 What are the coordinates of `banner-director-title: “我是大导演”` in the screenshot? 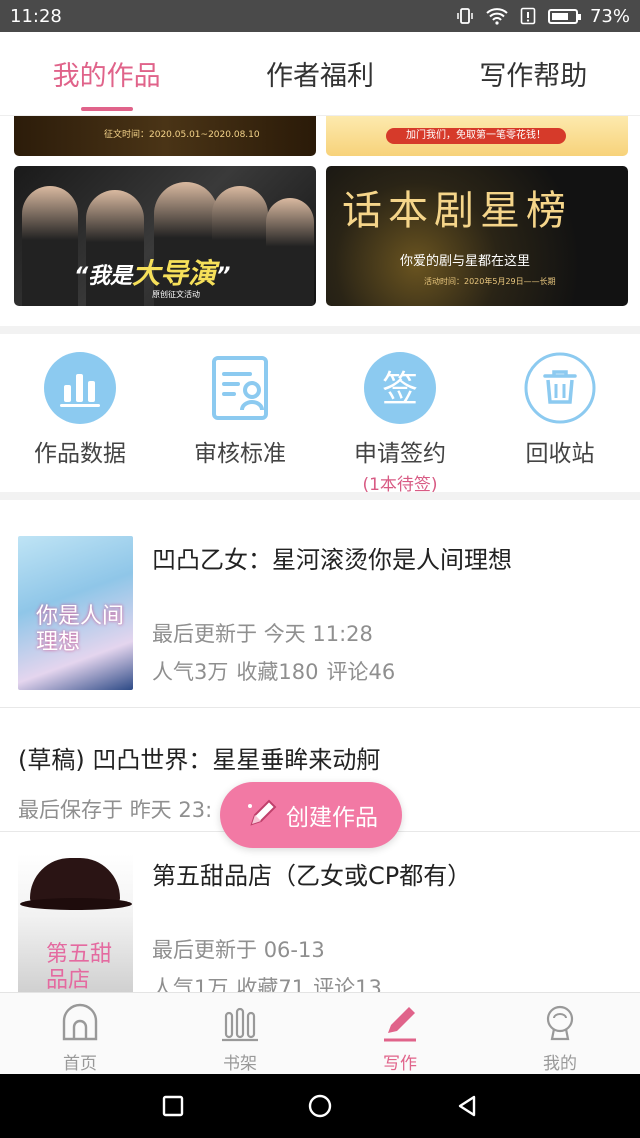 It's located at (152, 273).